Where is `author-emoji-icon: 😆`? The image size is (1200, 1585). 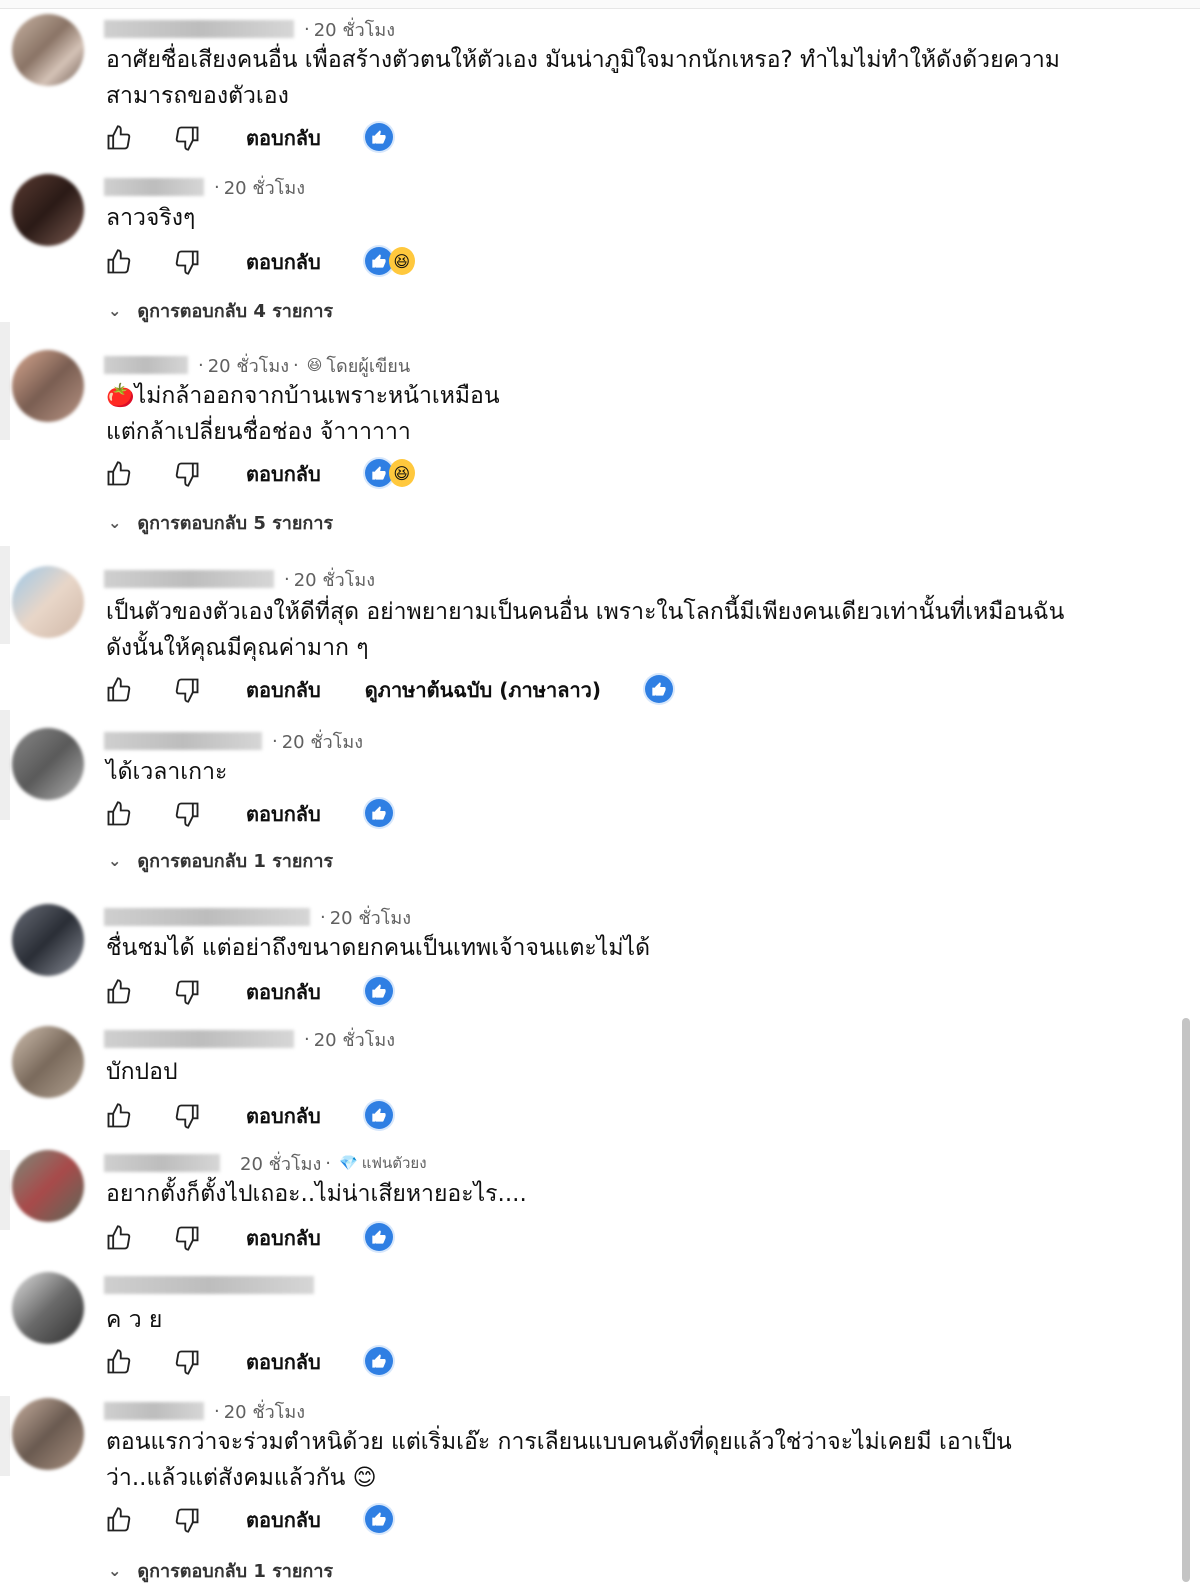 author-emoji-icon: 😆 is located at coordinates (314, 365).